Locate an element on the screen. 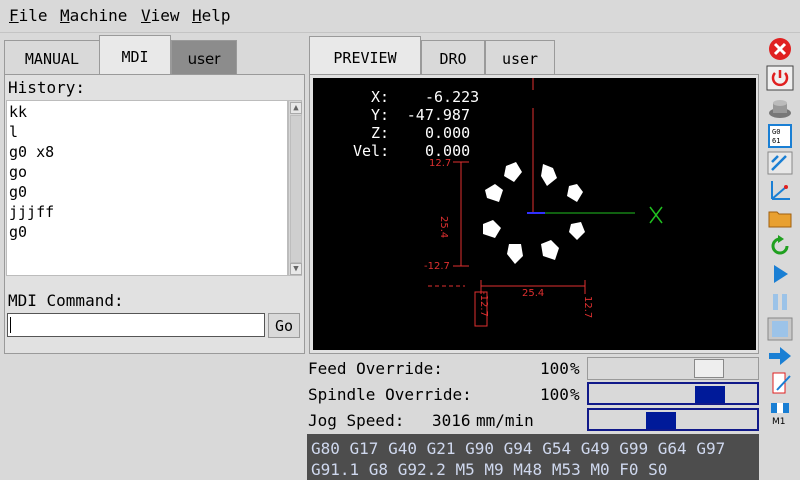  gcode-line-2: G91.1 G8 G92.2 M5 M9 M48 M53 M0 F0 S0 is located at coordinates (489, 469).